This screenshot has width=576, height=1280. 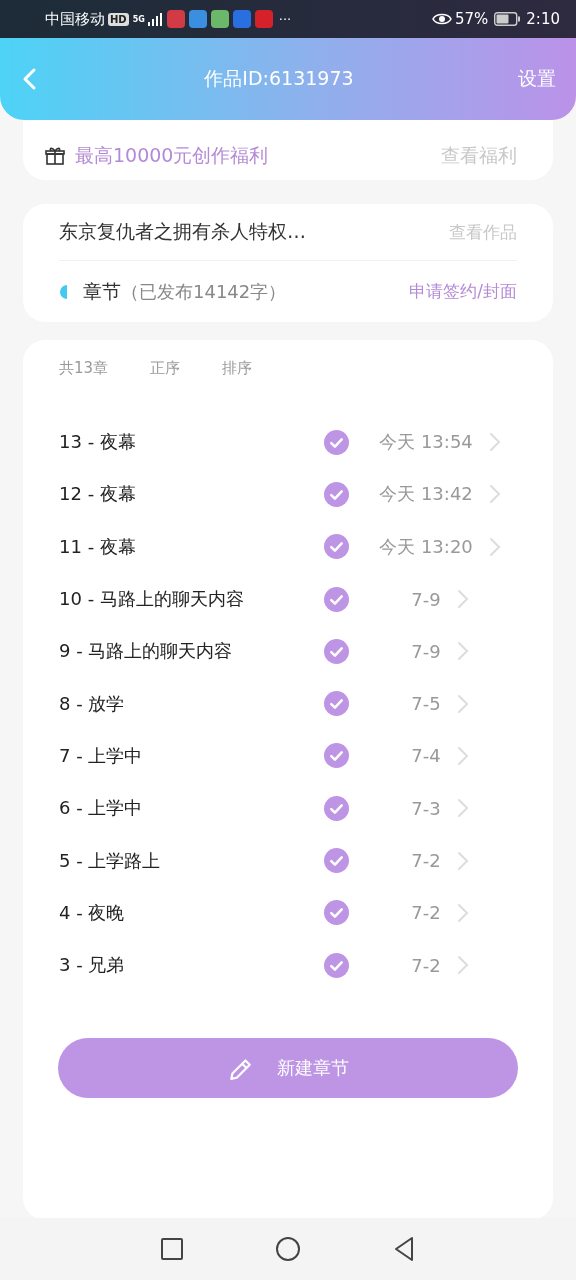 I want to click on word-count: （已发布14142字）, so click(x=204, y=291).